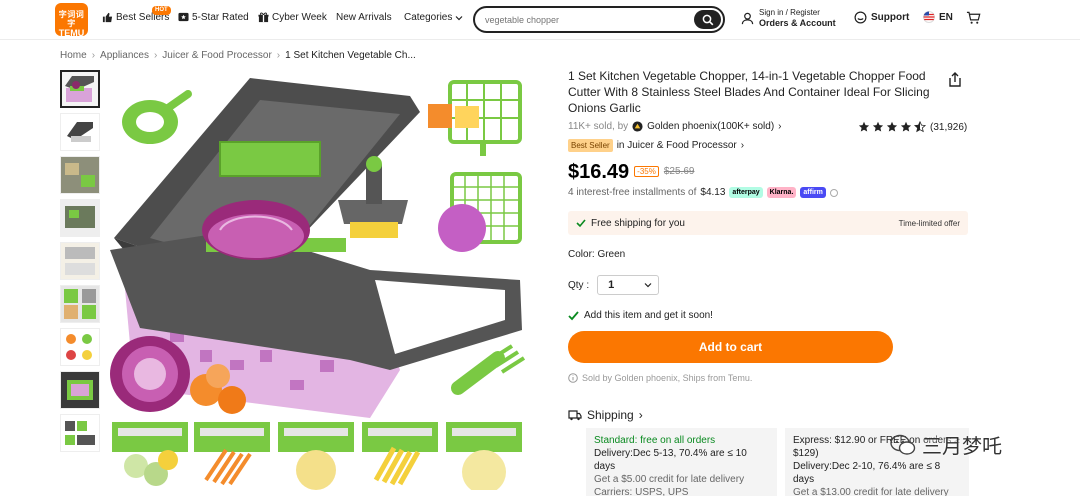 The width and height of the screenshot is (1080, 496). Describe the element at coordinates (292, 17) in the screenshot. I see `nav-cyber-week: Cyber Week` at that location.